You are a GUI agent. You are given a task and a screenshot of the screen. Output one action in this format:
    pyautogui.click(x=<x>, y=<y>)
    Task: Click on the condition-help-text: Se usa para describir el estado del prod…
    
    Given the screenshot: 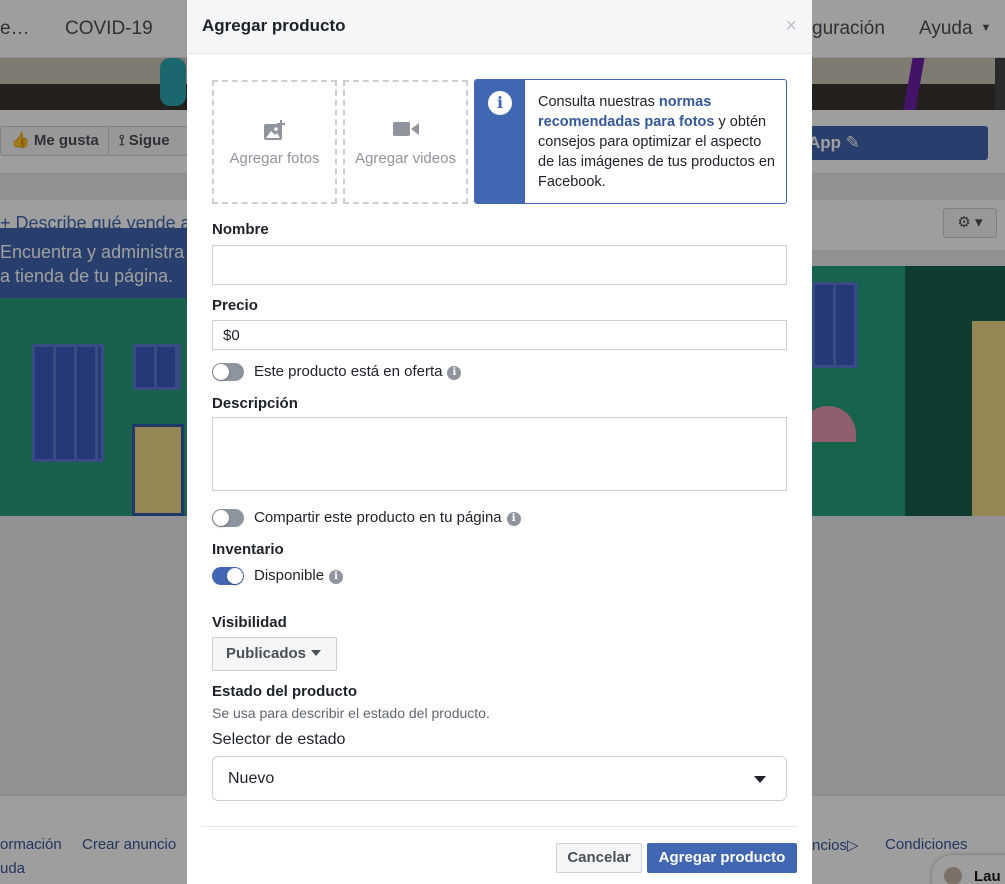 What is the action you would take?
    pyautogui.click(x=351, y=713)
    